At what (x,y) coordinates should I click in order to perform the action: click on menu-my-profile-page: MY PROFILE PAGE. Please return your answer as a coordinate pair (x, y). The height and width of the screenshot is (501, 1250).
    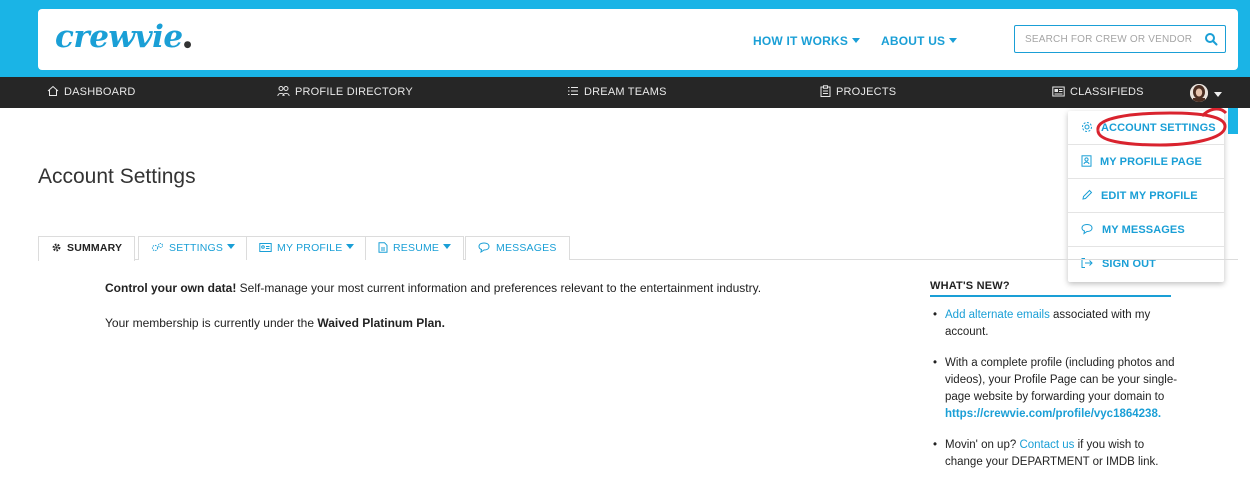
    Looking at the image, I should click on (1146, 162).